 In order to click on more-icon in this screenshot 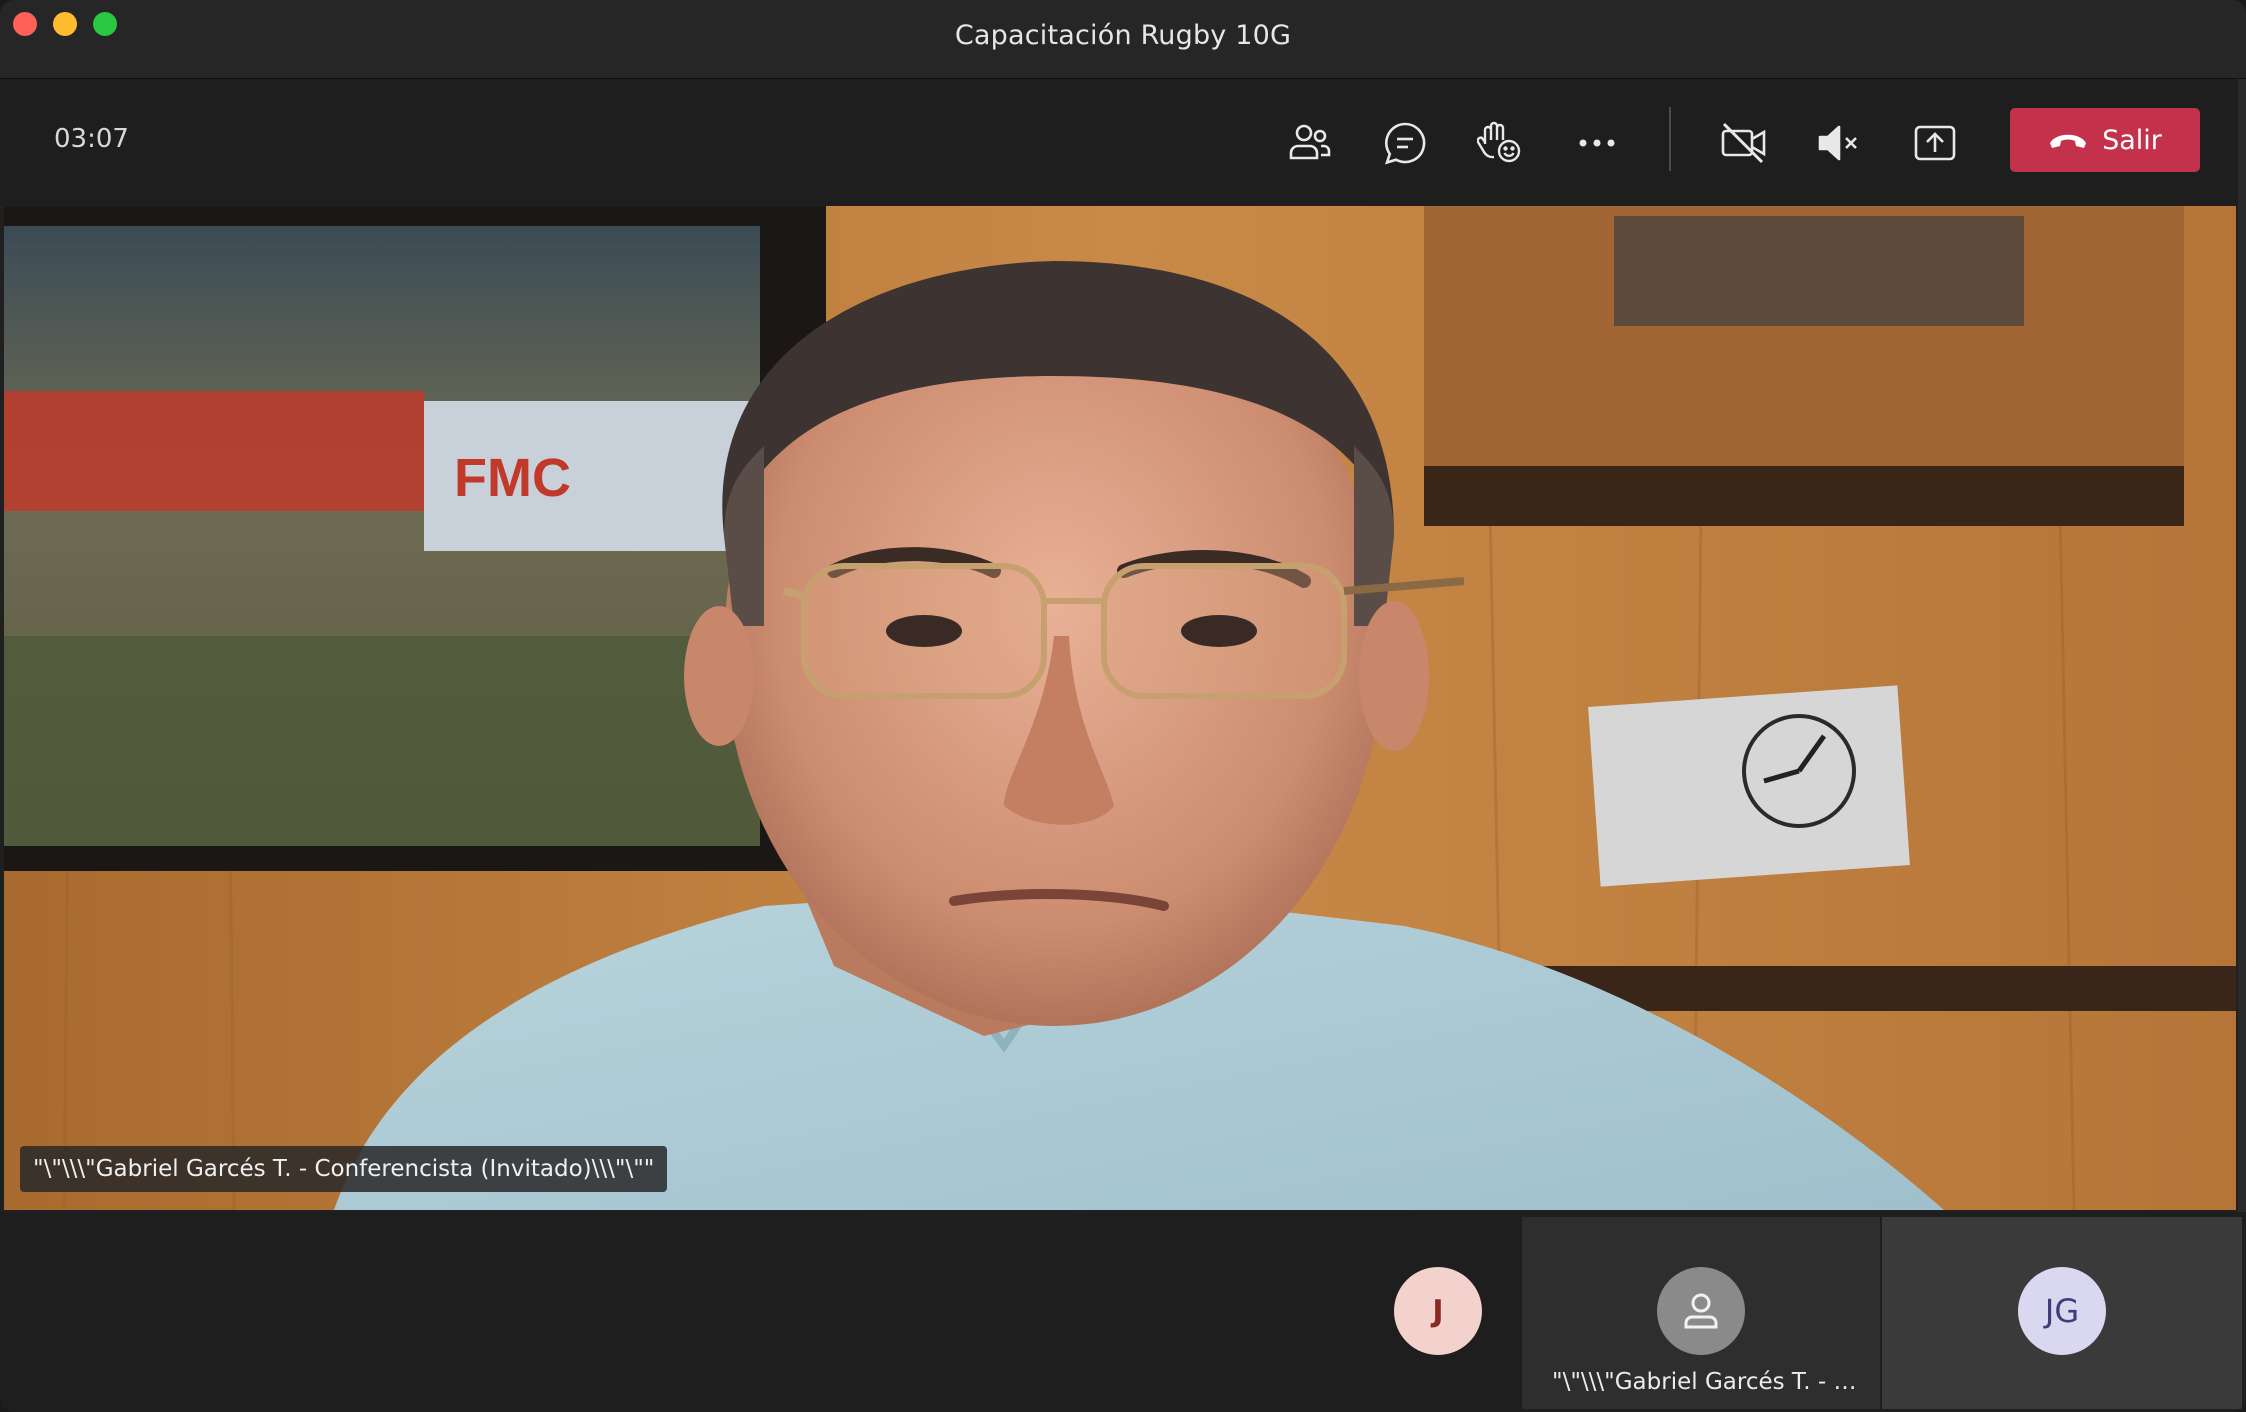, I will do `click(1597, 143)`.